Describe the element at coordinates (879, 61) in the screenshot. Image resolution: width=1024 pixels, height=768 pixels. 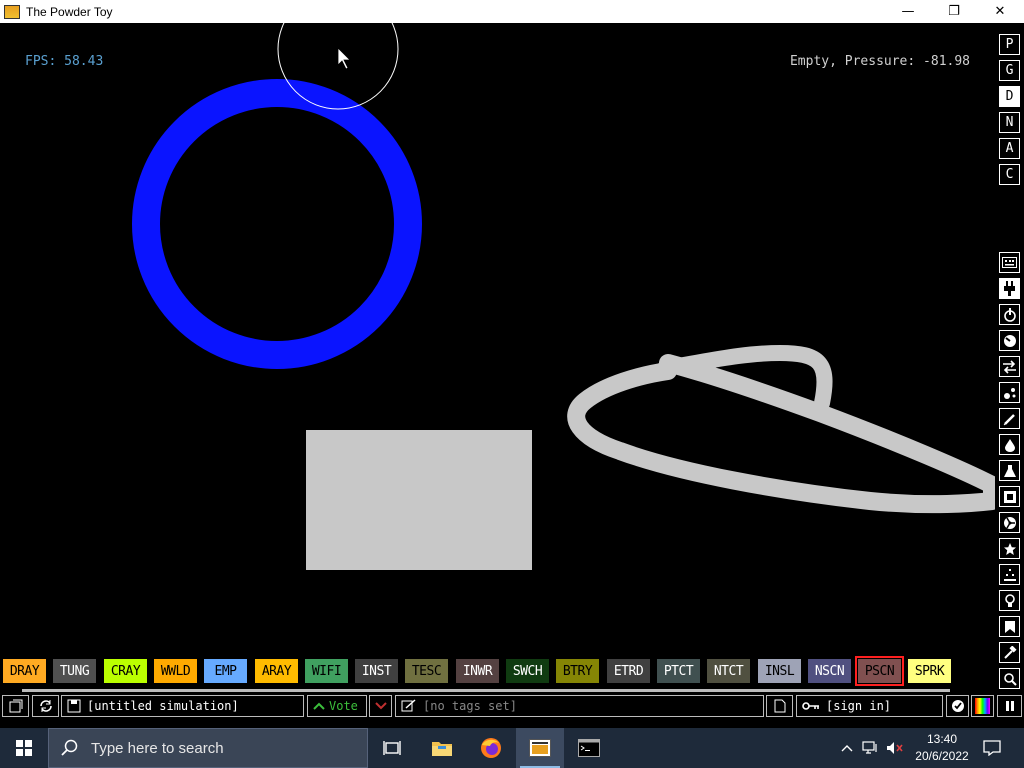
I see `pressure-readout: Empty, Pressure: -81.98` at that location.